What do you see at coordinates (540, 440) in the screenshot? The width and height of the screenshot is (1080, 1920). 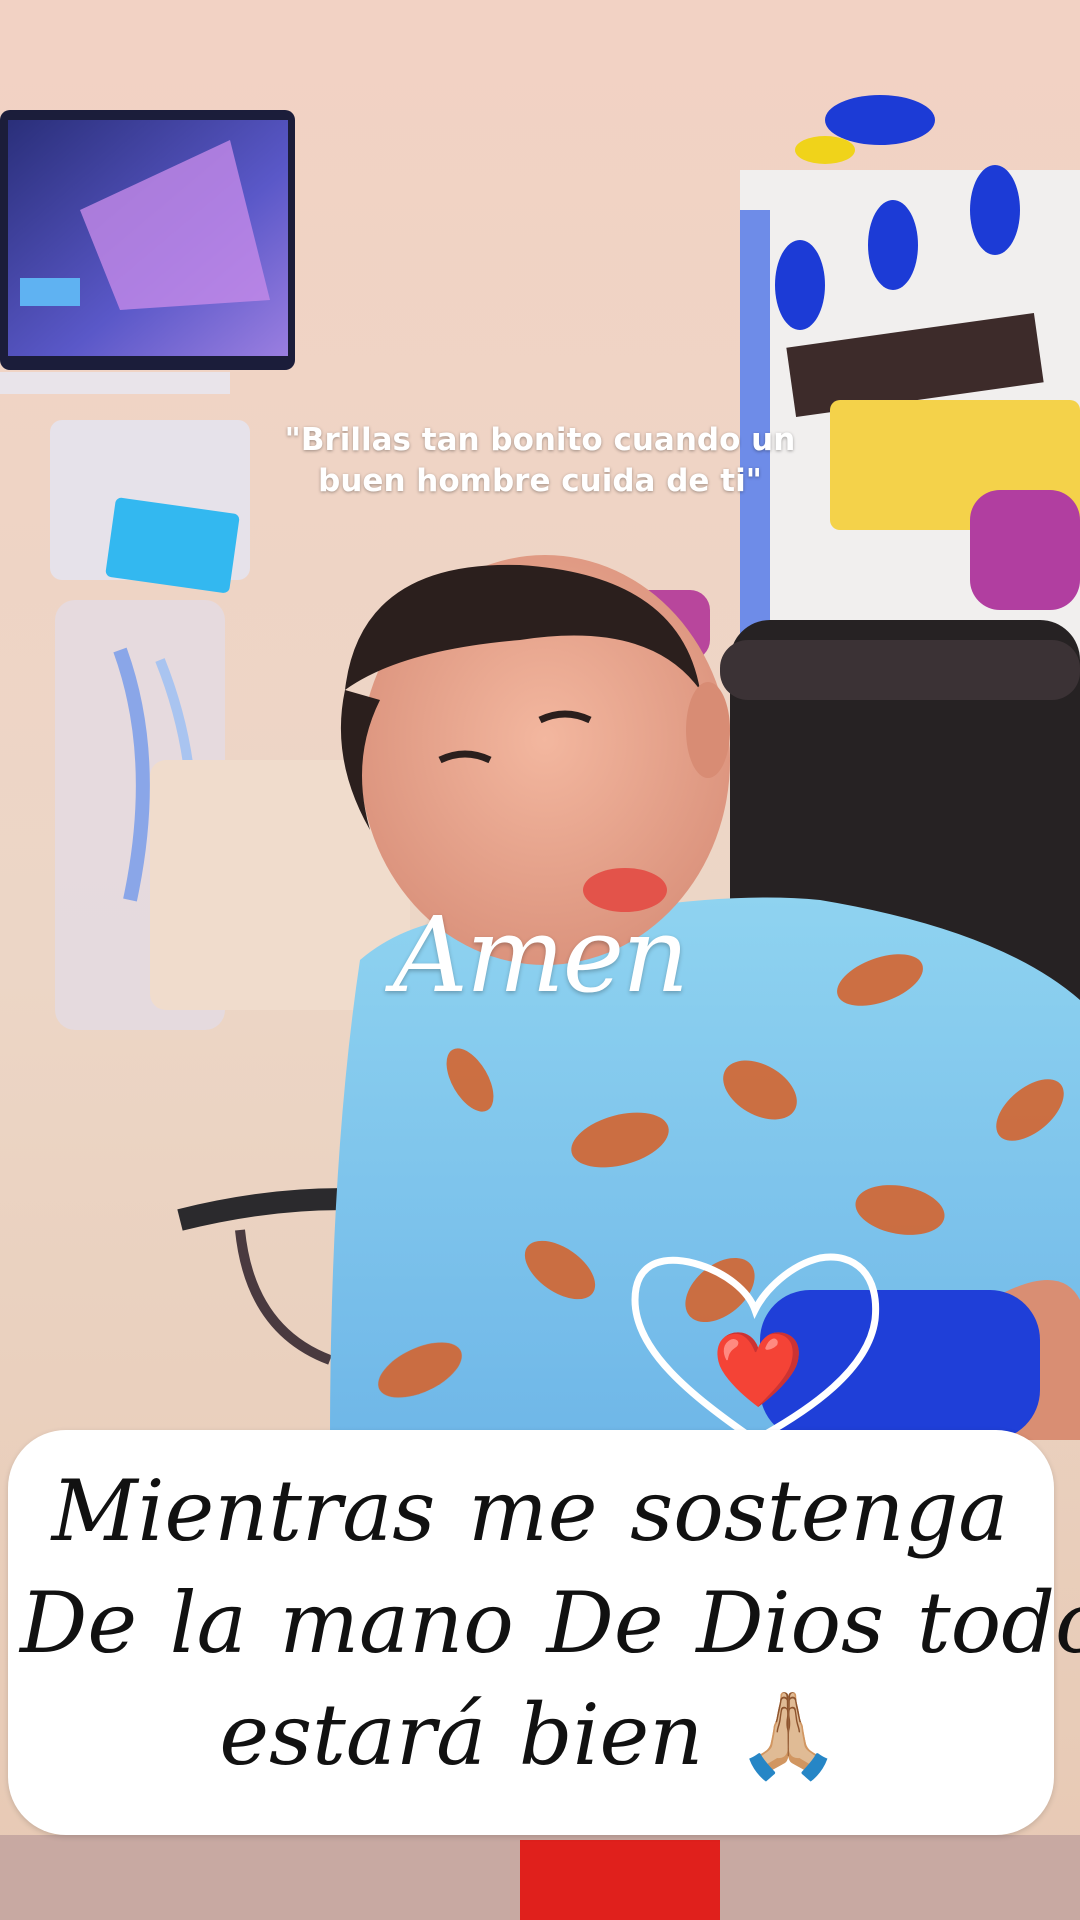 I see `quote-line-1: "Brillas tan bonito cuando un` at bounding box center [540, 440].